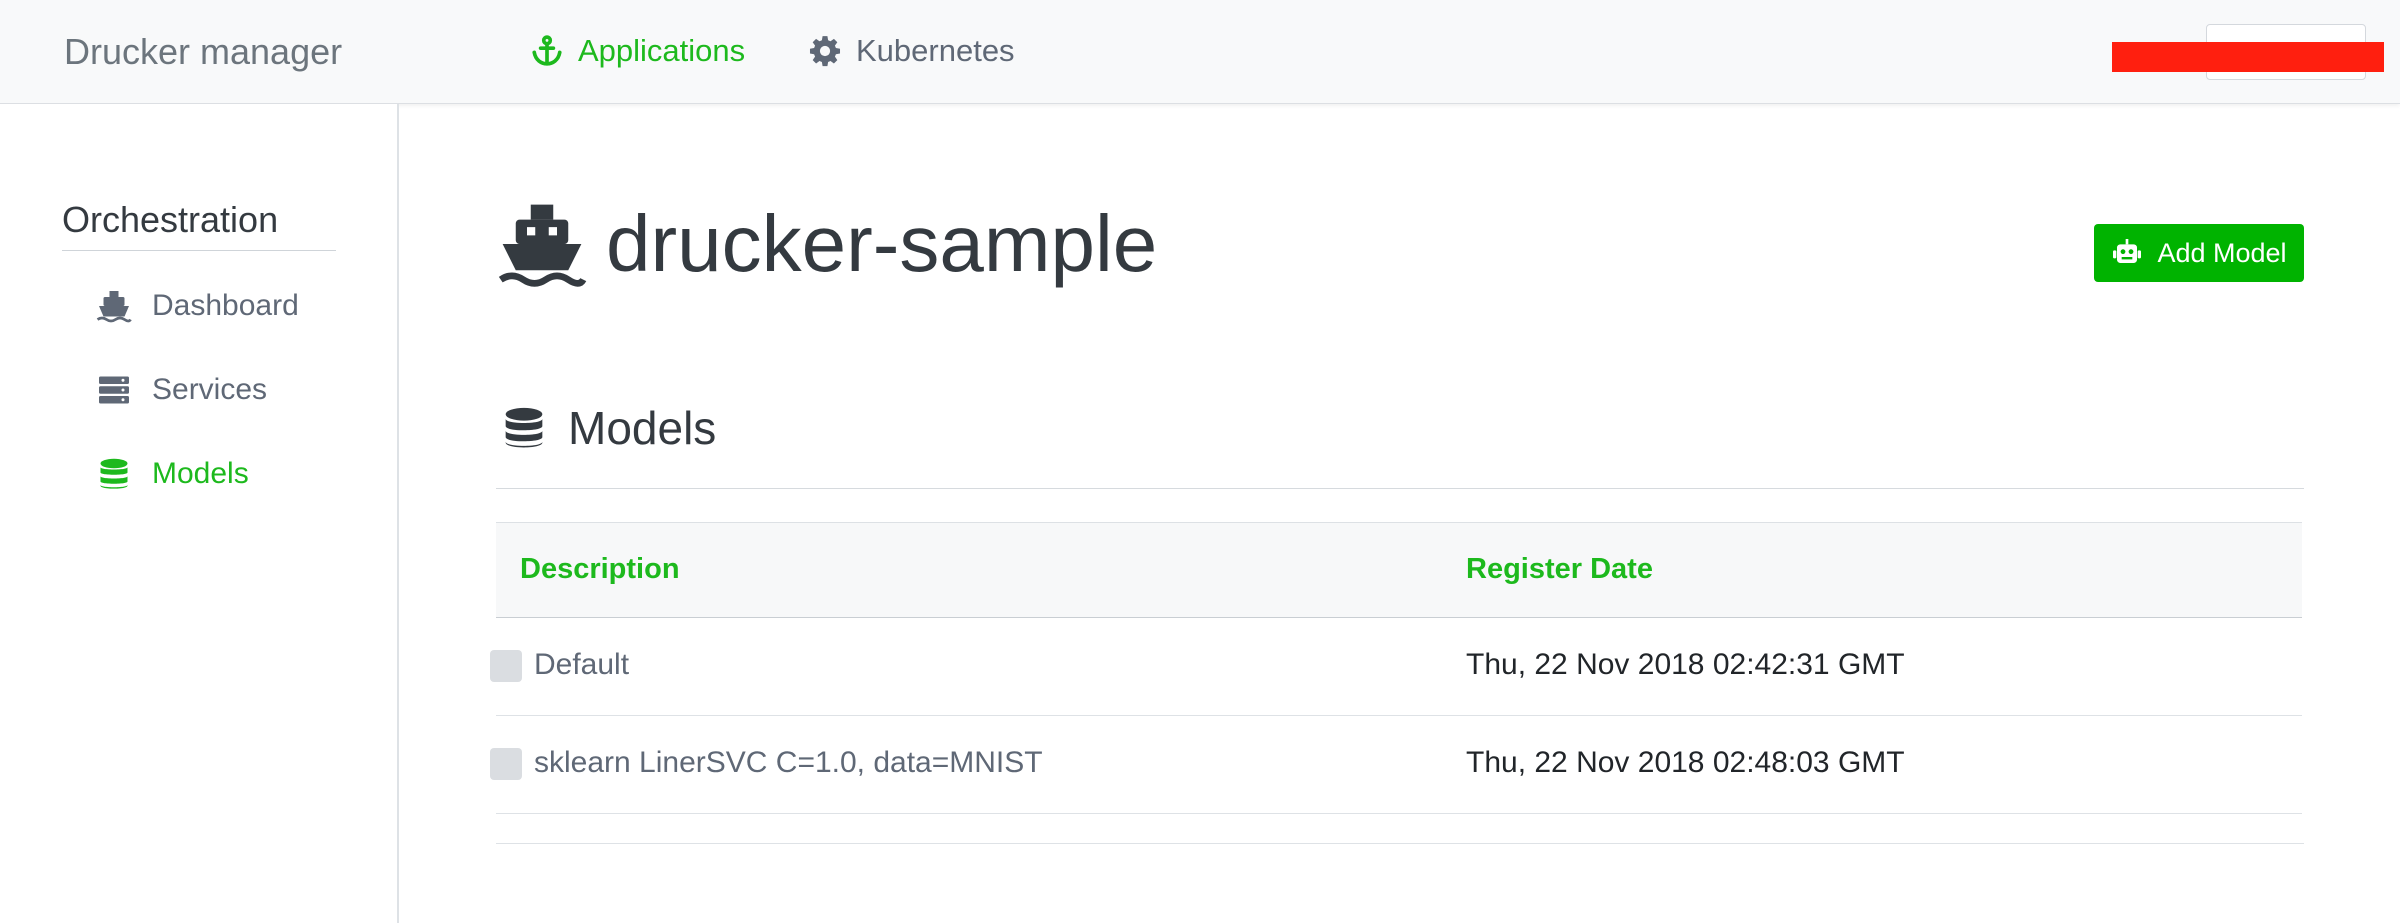 This screenshot has width=2400, height=923. What do you see at coordinates (203, 52) in the screenshot?
I see `brand-title: Drucker manager` at bounding box center [203, 52].